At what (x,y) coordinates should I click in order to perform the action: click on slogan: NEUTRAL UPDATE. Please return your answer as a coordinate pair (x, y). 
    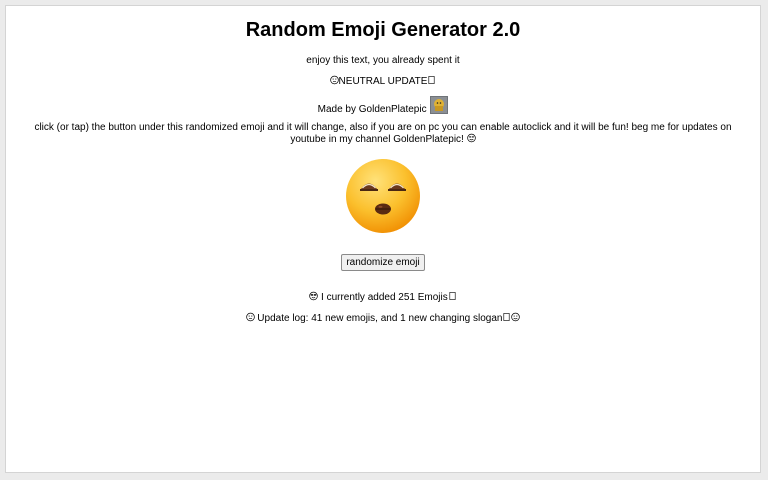
    Looking at the image, I should click on (383, 81).